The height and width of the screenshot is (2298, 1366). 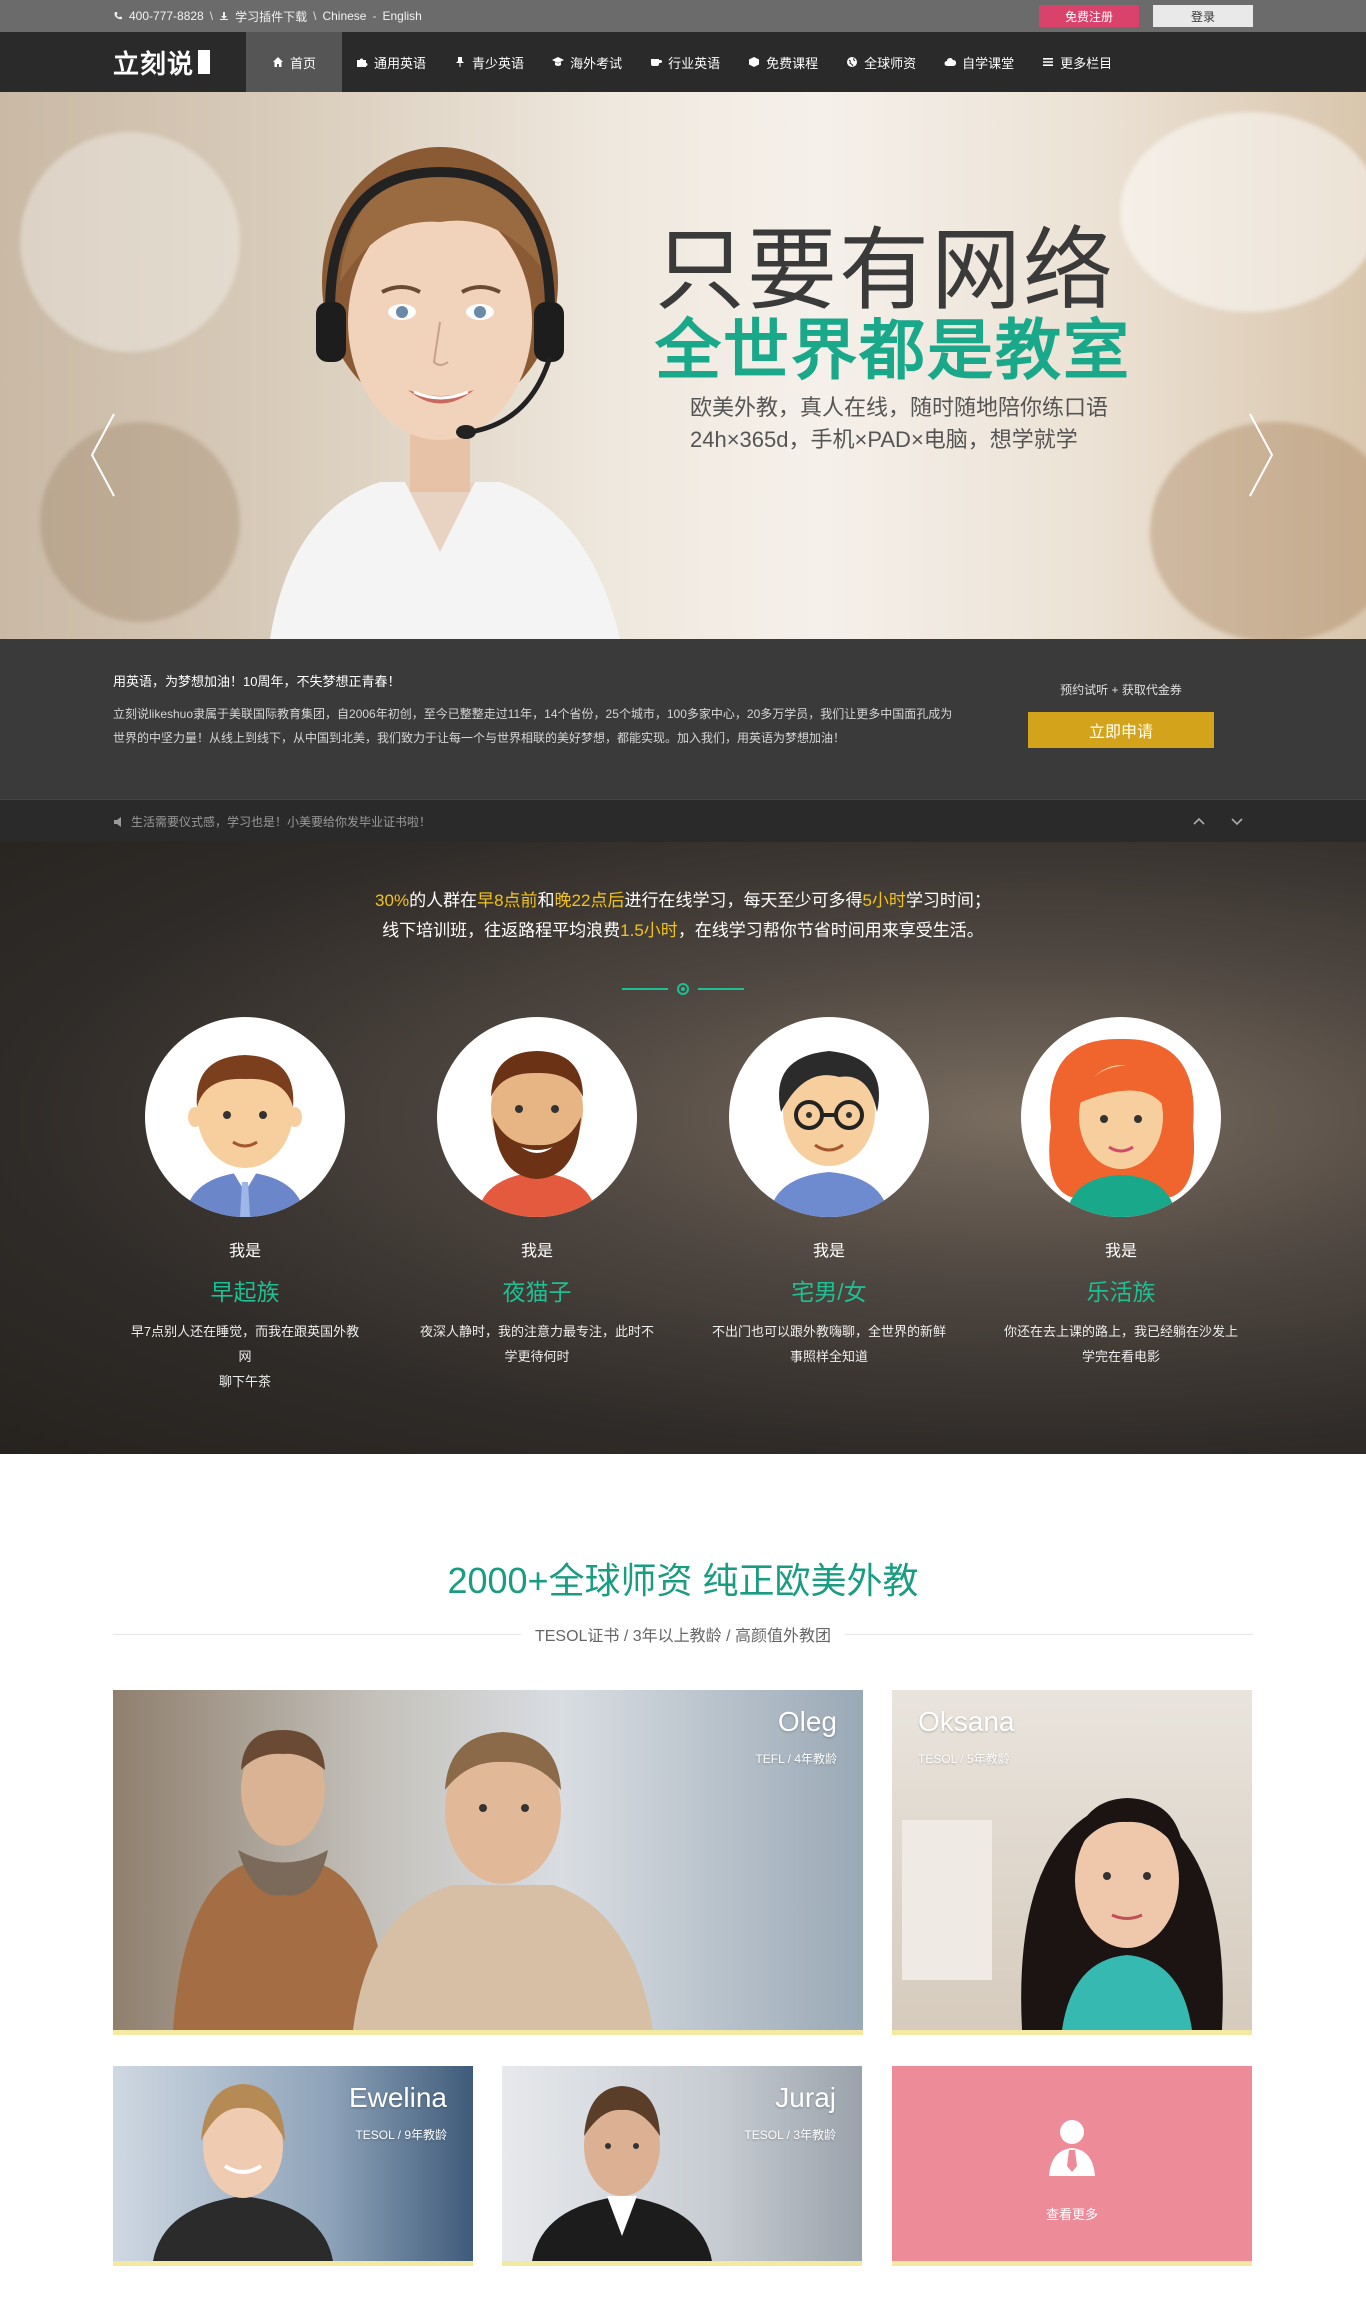 I want to click on nav-item-label: 自学课堂, so click(x=988, y=63).